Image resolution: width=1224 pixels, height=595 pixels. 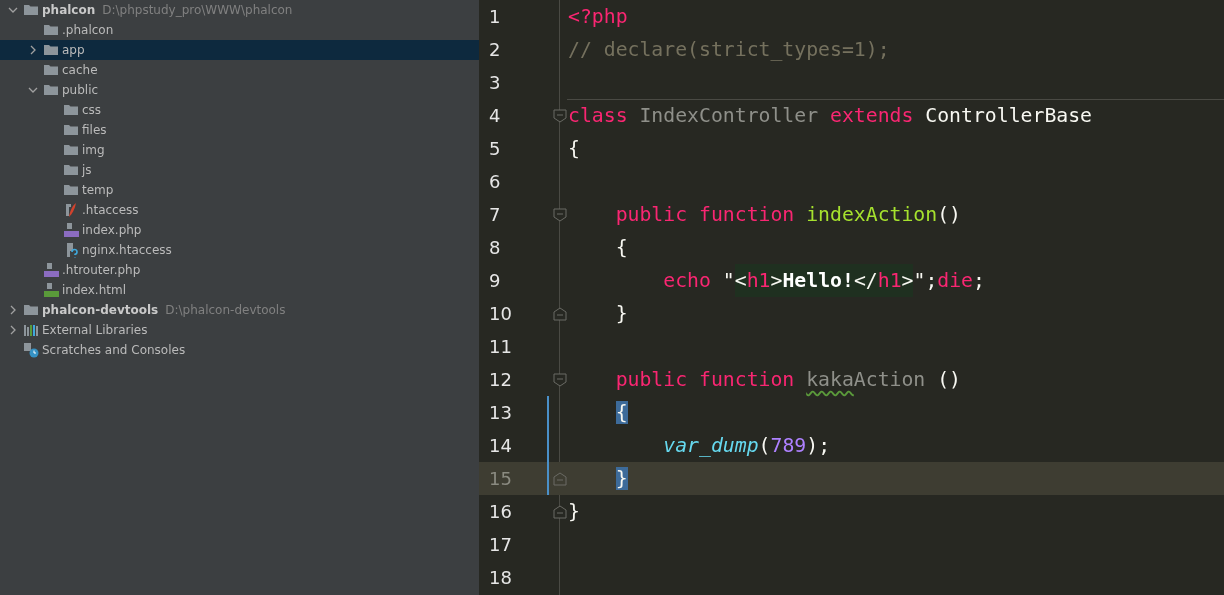 What do you see at coordinates (865, 280) in the screenshot?
I see `string-text: </` at bounding box center [865, 280].